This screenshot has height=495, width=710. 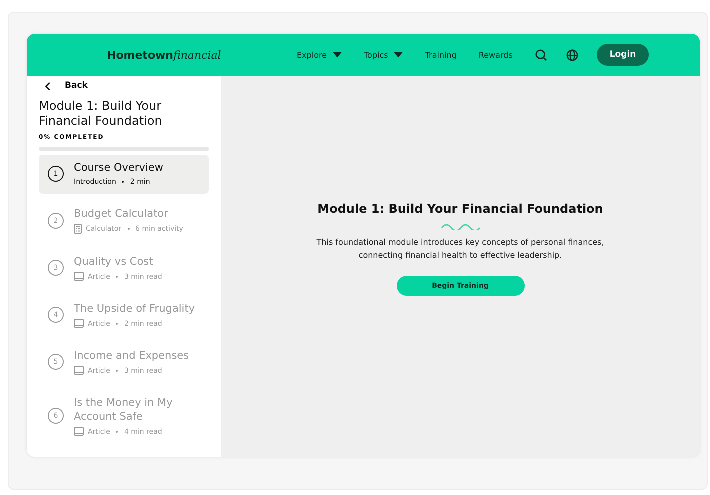 What do you see at coordinates (135, 309) in the screenshot?
I see `lesson-title: The Upside of Frugality` at bounding box center [135, 309].